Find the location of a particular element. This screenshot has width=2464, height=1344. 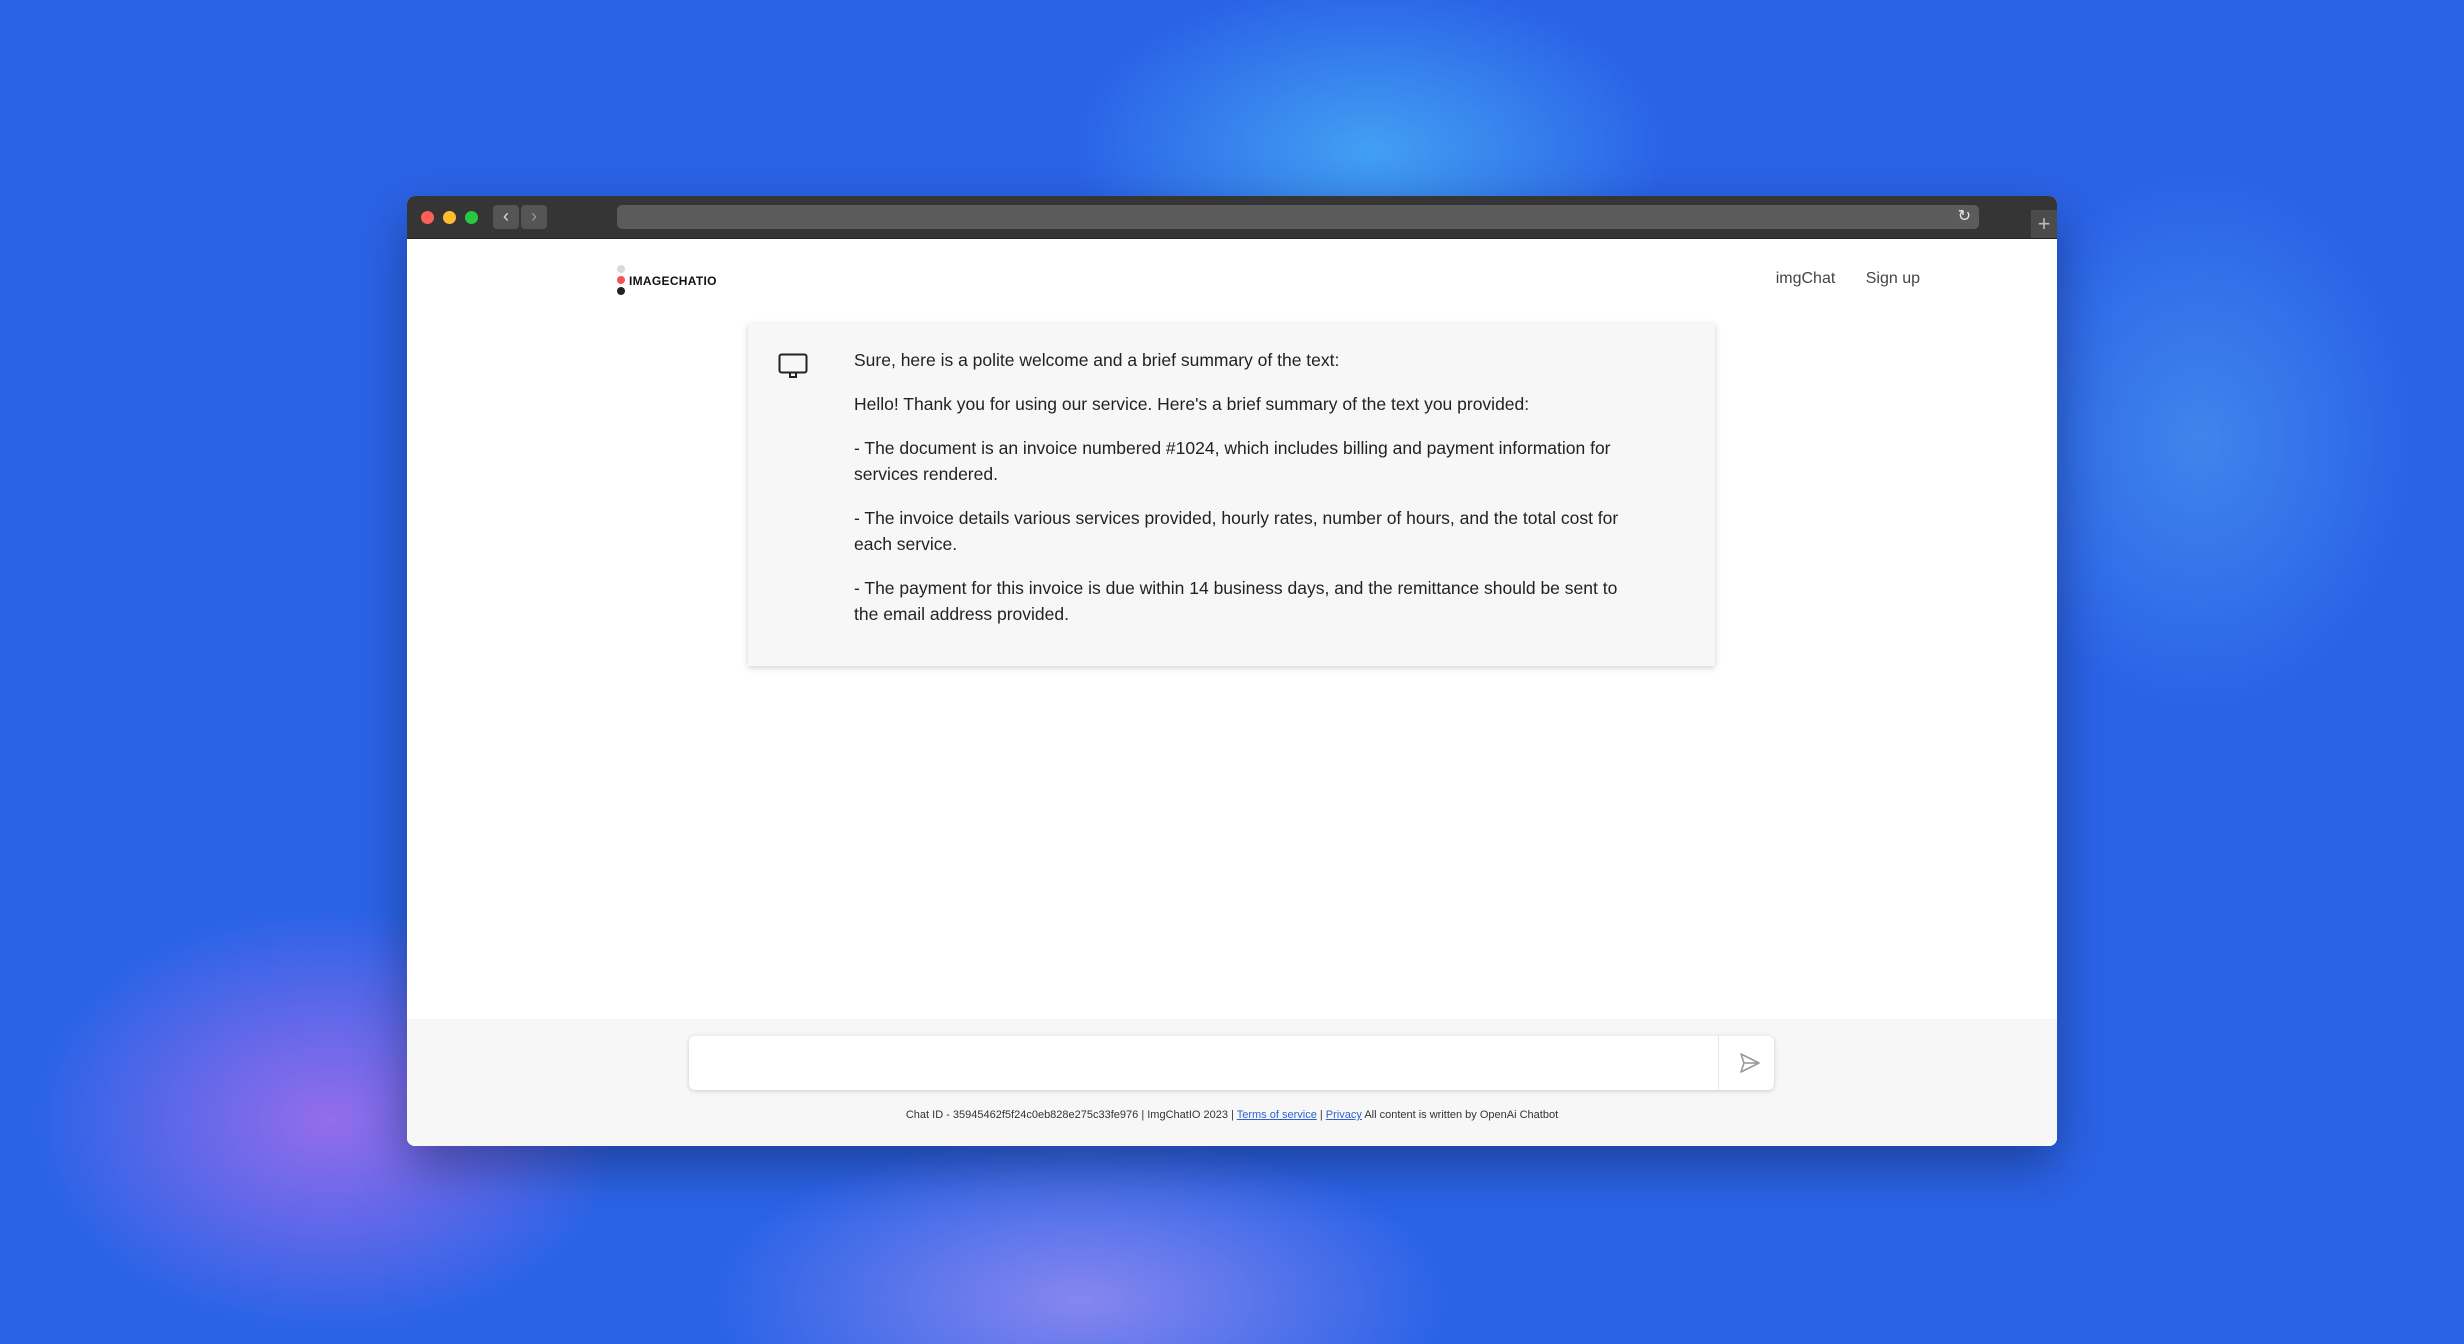

forward-button: › is located at coordinates (534, 217).